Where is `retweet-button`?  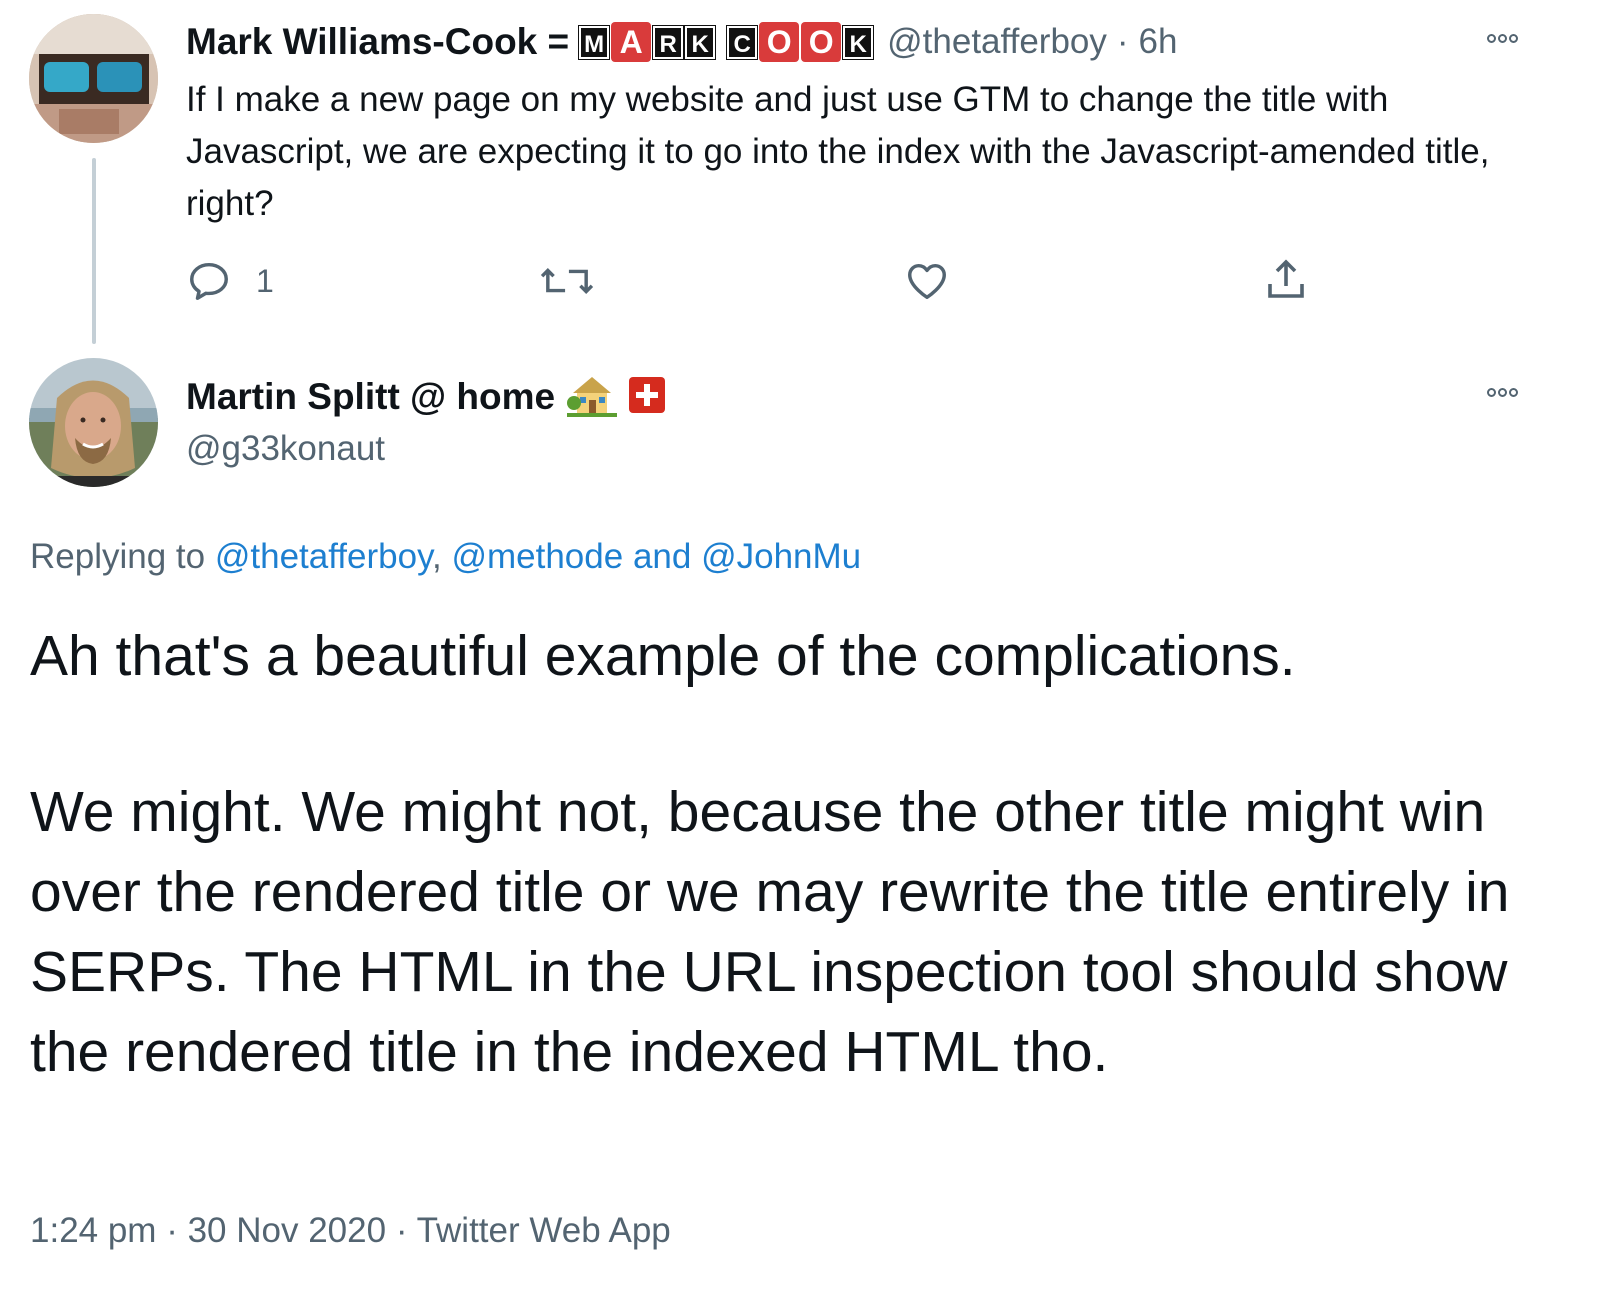 retweet-button is located at coordinates (567, 281).